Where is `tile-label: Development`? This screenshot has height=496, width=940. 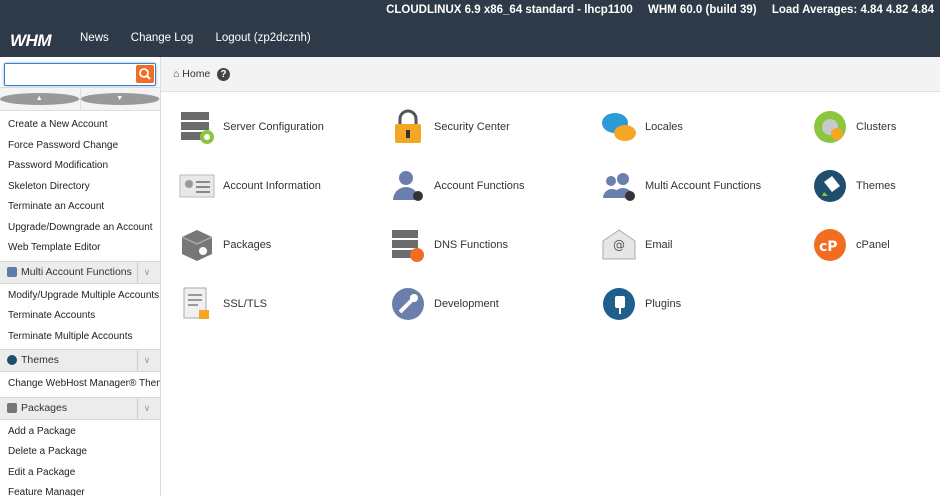 tile-label: Development is located at coordinates (466, 304).